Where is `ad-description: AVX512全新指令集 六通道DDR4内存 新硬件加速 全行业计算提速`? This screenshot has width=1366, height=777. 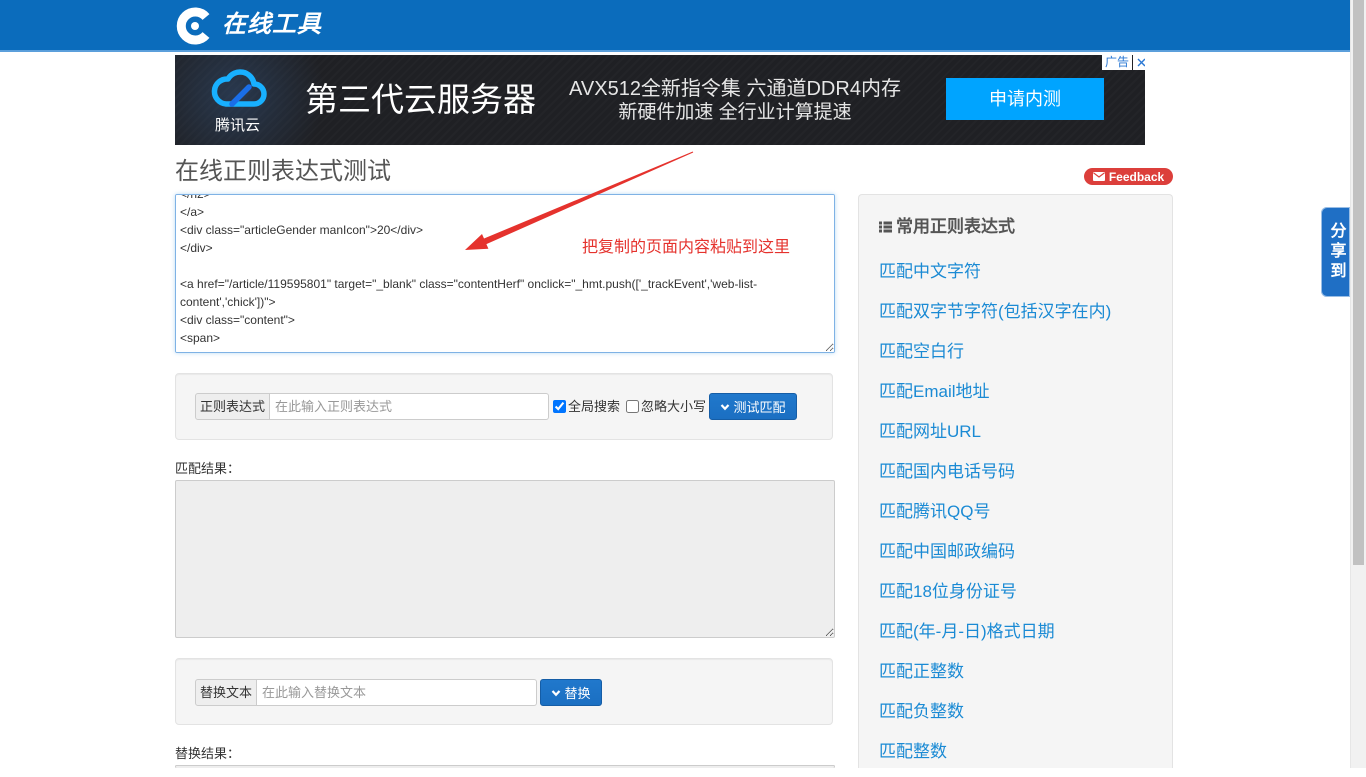
ad-description: AVX512全新指令集 六通道DDR4内存 新硬件加速 全行业计算提速 is located at coordinates (735, 101).